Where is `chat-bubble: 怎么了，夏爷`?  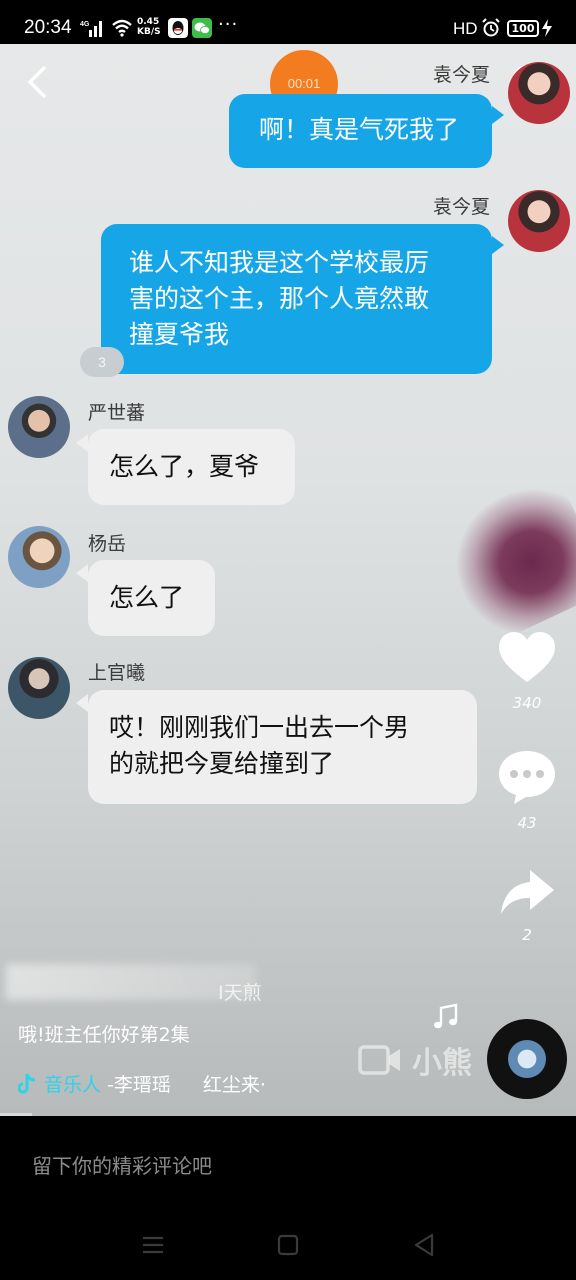
chat-bubble: 怎么了，夏爷 is located at coordinates (191, 467).